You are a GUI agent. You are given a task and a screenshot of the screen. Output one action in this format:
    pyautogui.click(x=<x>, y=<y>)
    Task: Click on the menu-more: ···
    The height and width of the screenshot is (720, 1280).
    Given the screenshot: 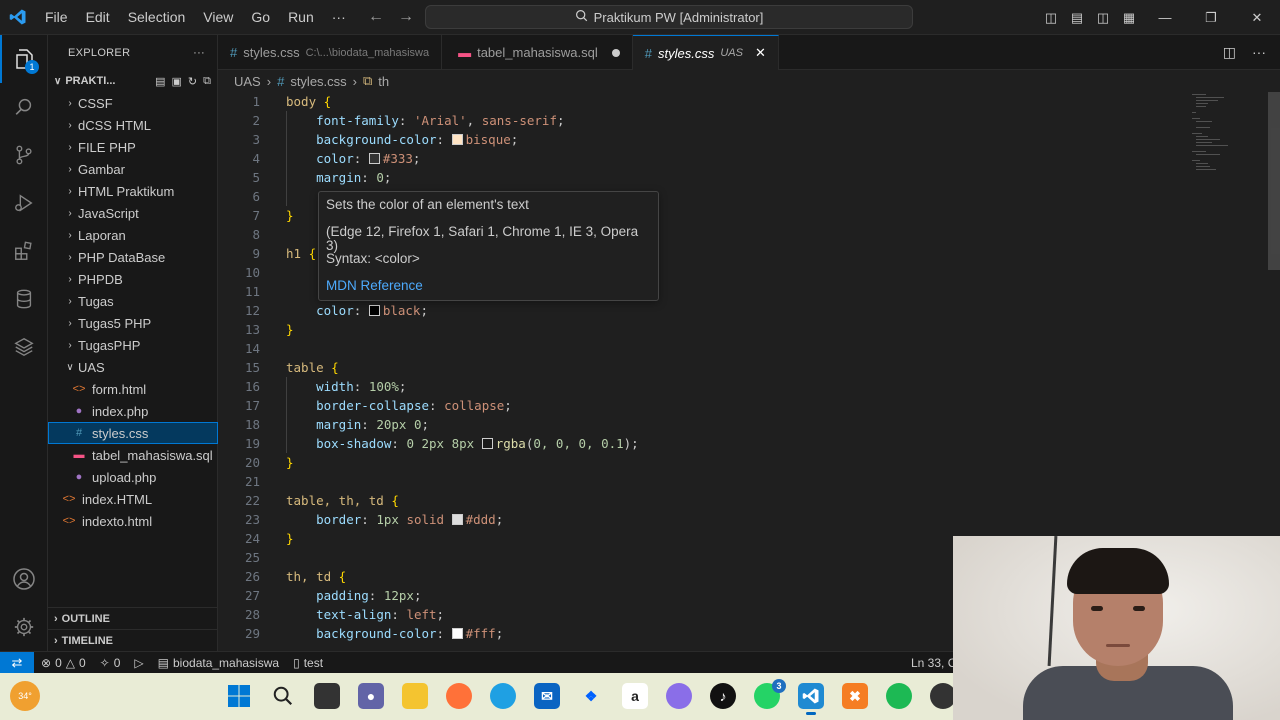 What is the action you would take?
    pyautogui.click(x=339, y=17)
    